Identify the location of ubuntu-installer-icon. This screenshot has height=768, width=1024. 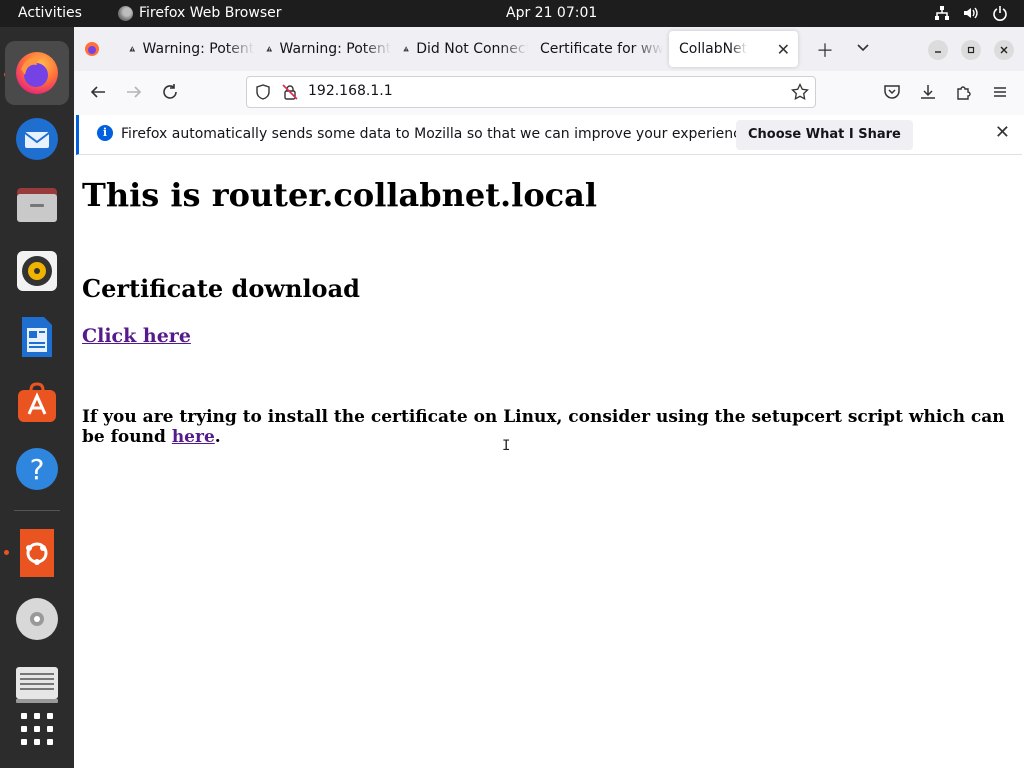
(37, 553).